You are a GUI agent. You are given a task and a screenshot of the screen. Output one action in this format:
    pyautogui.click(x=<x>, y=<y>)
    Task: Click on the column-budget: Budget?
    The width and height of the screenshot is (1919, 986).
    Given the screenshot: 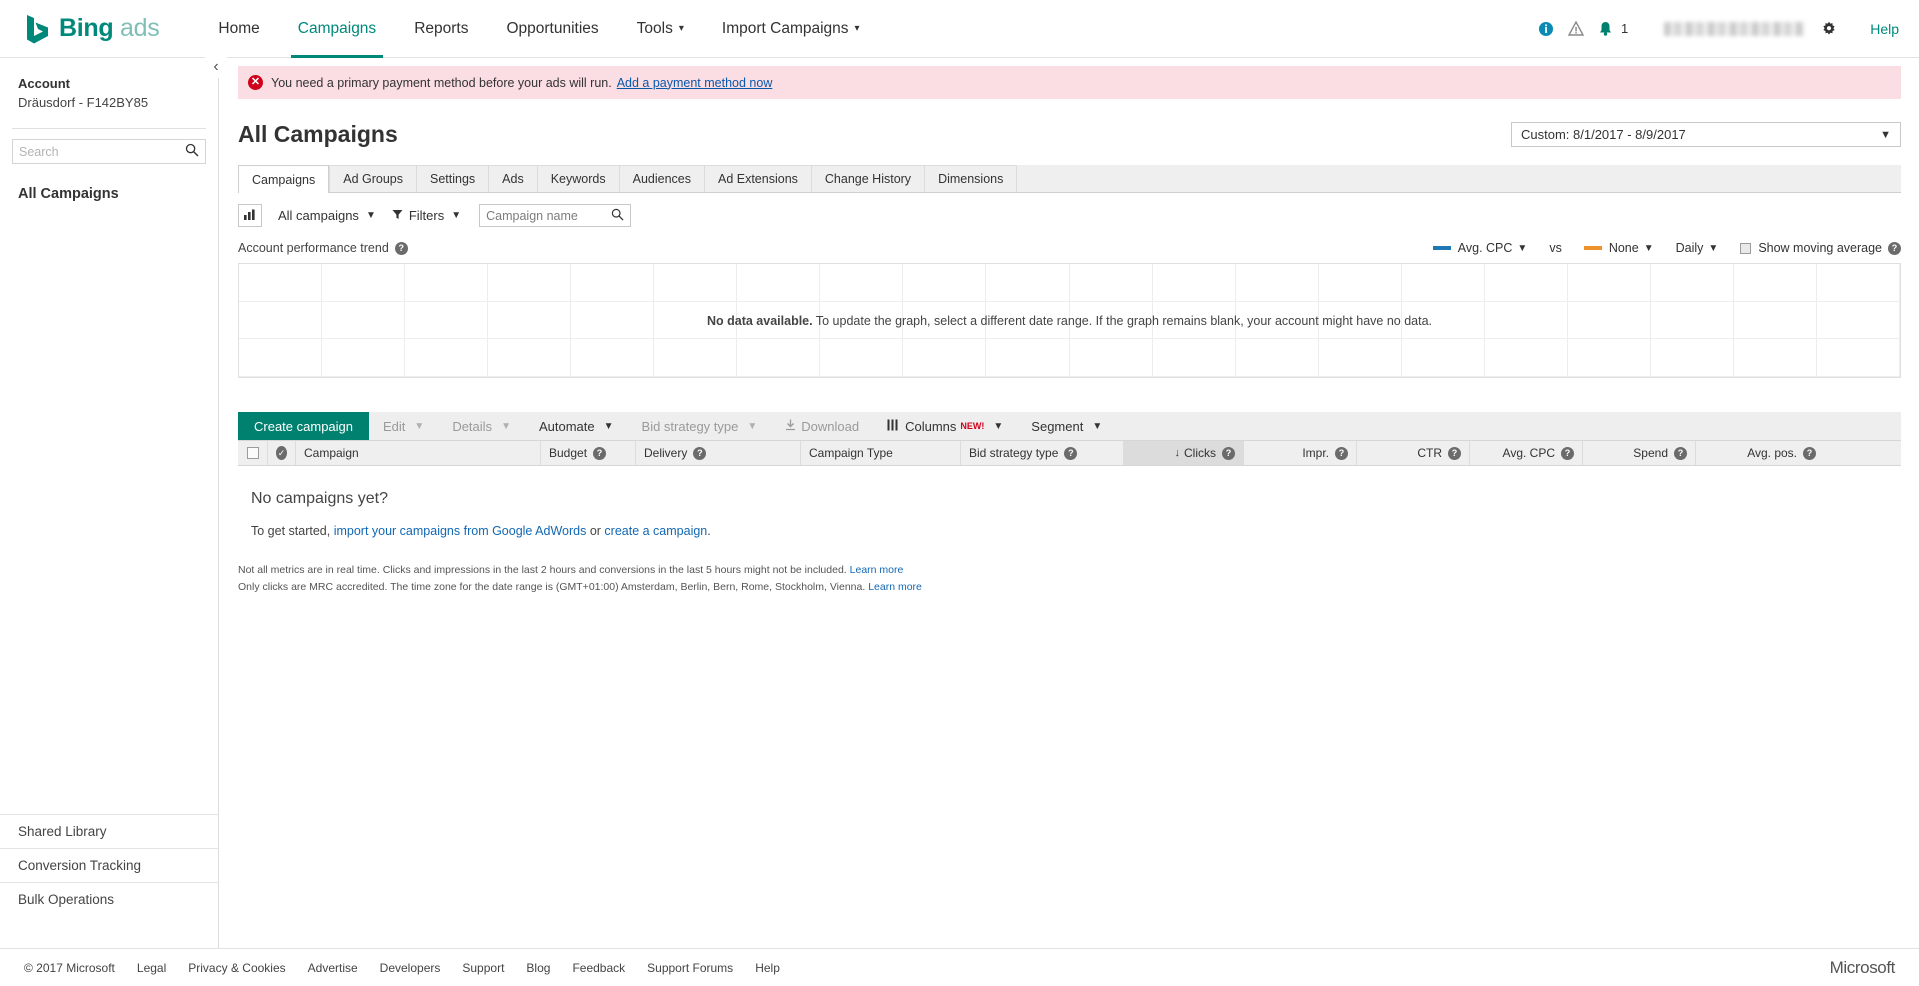 What is the action you would take?
    pyautogui.click(x=588, y=453)
    